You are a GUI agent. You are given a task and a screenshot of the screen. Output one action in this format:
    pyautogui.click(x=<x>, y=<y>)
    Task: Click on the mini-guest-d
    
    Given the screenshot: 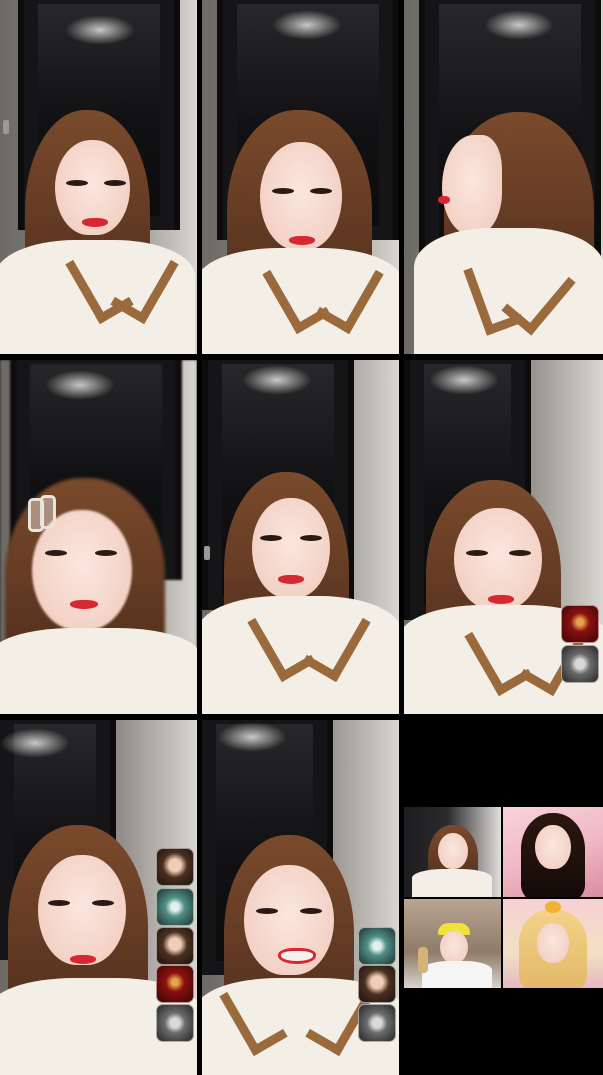 What is the action you would take?
    pyautogui.click(x=553, y=943)
    